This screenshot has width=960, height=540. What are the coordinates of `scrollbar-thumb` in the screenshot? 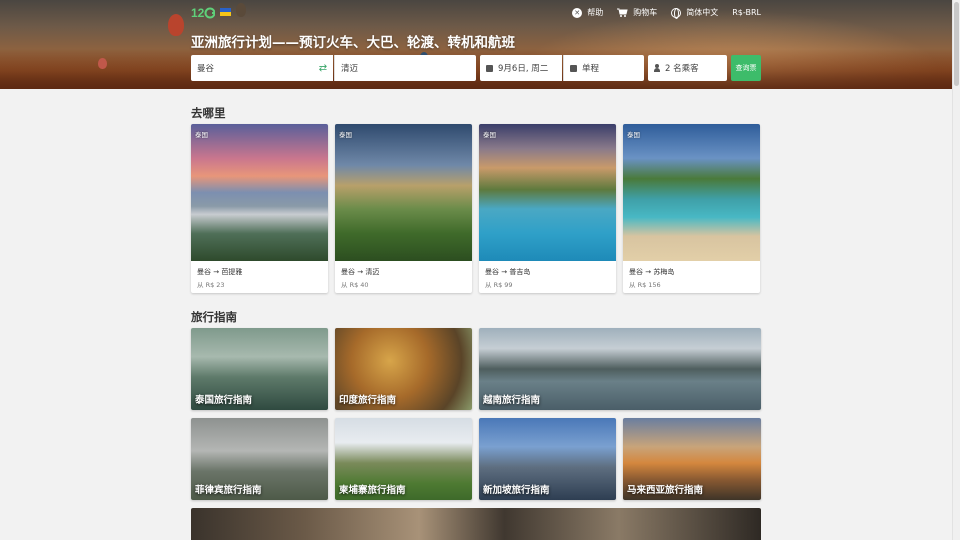 It's located at (956, 44).